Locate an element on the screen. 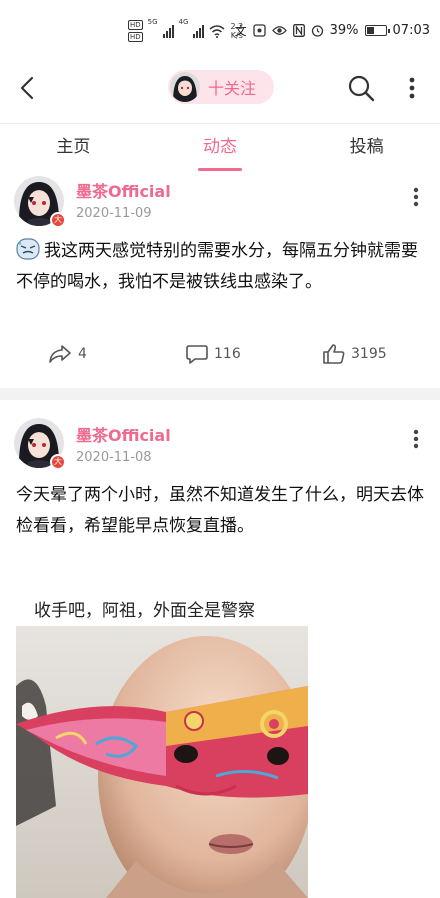  post-body: 我这两天感觉特别的需要水分，每隔五分钟就需要不停的喝水，我怕不是被铁线虫感染了。 is located at coordinates (221, 267).